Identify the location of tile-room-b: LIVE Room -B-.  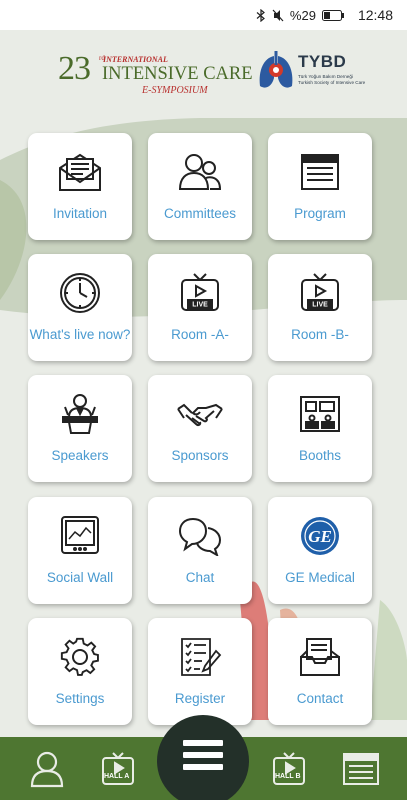
(320, 307).